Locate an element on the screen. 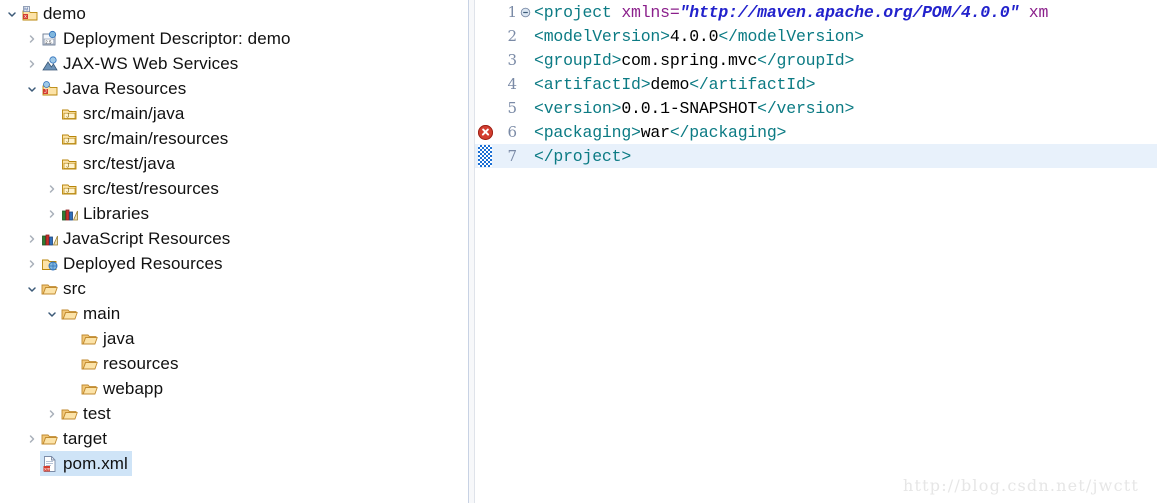 Image resolution: width=1157 pixels, height=503 pixels. tree-row: Libraries is located at coordinates (234, 213).